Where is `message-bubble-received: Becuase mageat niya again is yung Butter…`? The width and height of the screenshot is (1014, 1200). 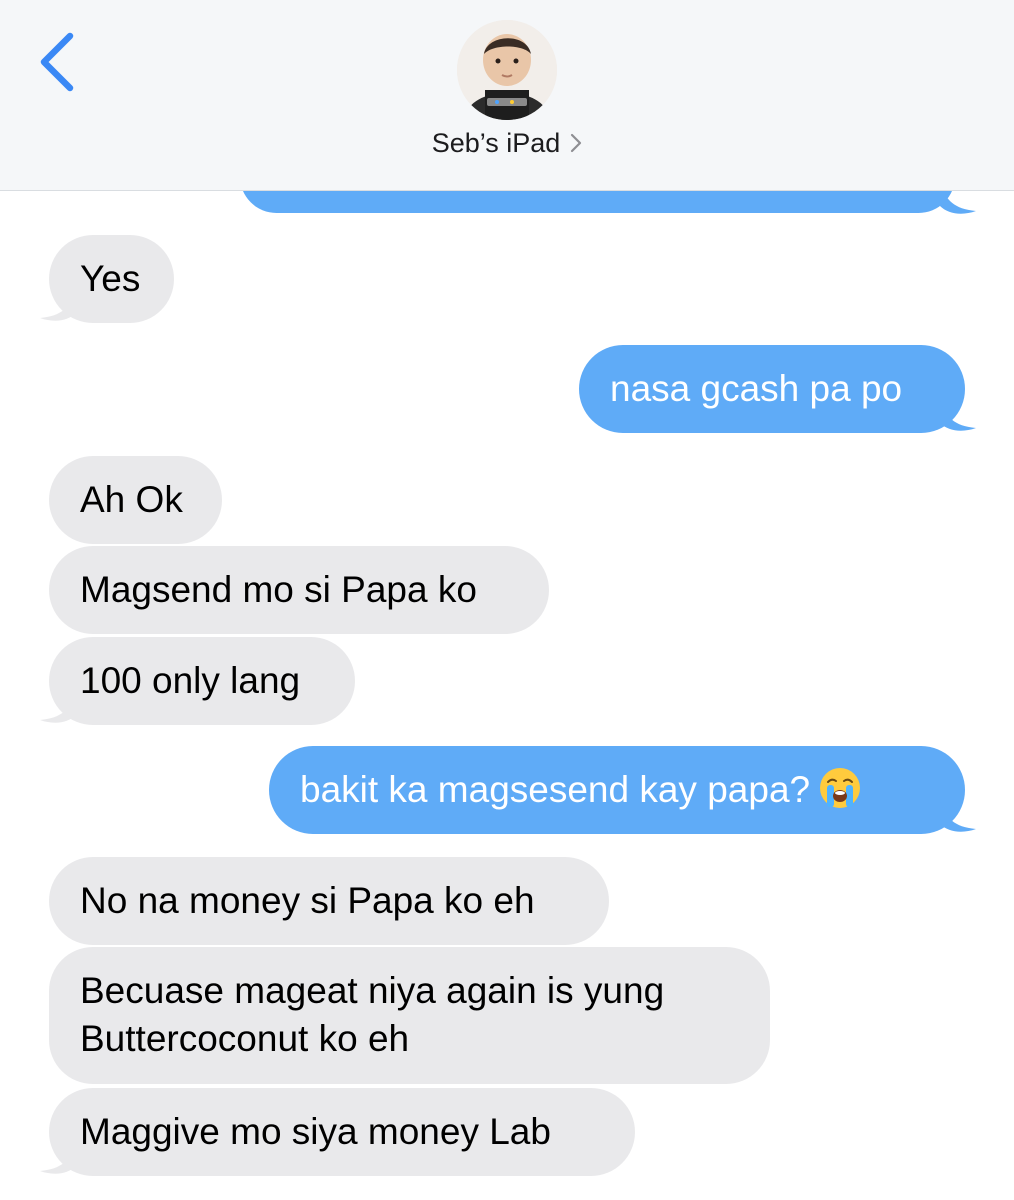 message-bubble-received: Becuase mageat niya again is yung Butter… is located at coordinates (409, 1015).